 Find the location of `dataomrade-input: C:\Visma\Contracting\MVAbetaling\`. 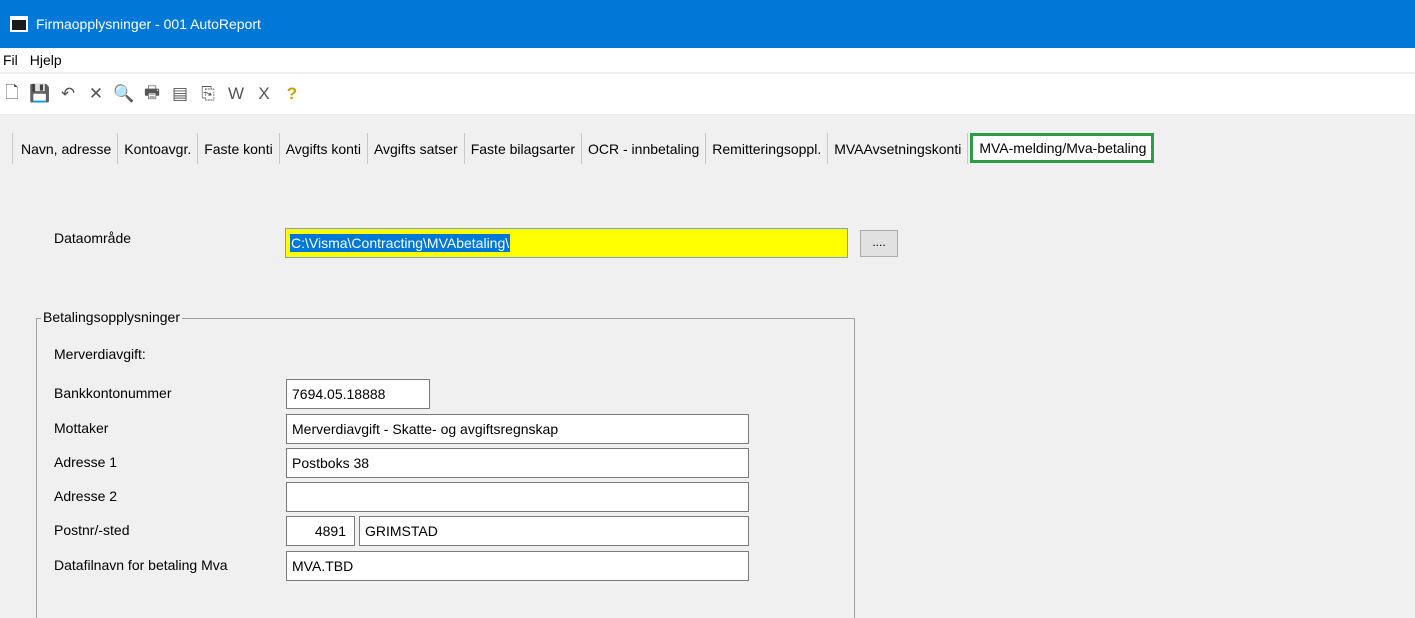

dataomrade-input: C:\Visma\Contracting\MVAbetaling\ is located at coordinates (566, 243).